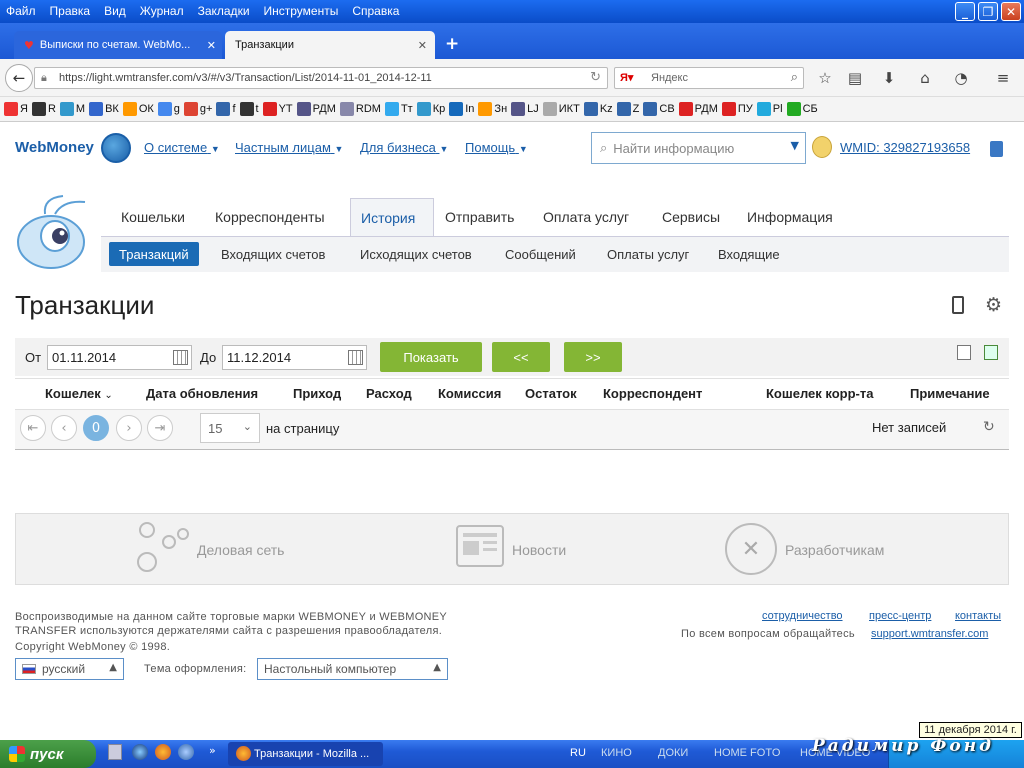  Describe the element at coordinates (54, 147) in the screenshot. I see `webmoney-logo: WebMoney` at that location.